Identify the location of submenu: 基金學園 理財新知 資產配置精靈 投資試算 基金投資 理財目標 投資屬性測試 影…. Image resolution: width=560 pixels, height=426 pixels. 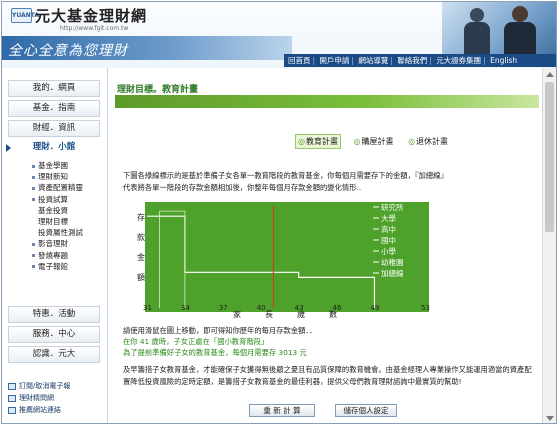
(68, 216).